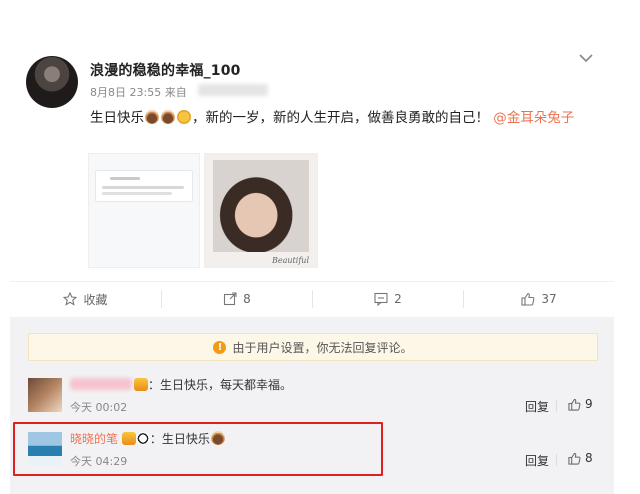 Image resolution: width=640 pixels, height=494 pixels. Describe the element at coordinates (381, 299) in the screenshot. I see `comment-icon` at that location.